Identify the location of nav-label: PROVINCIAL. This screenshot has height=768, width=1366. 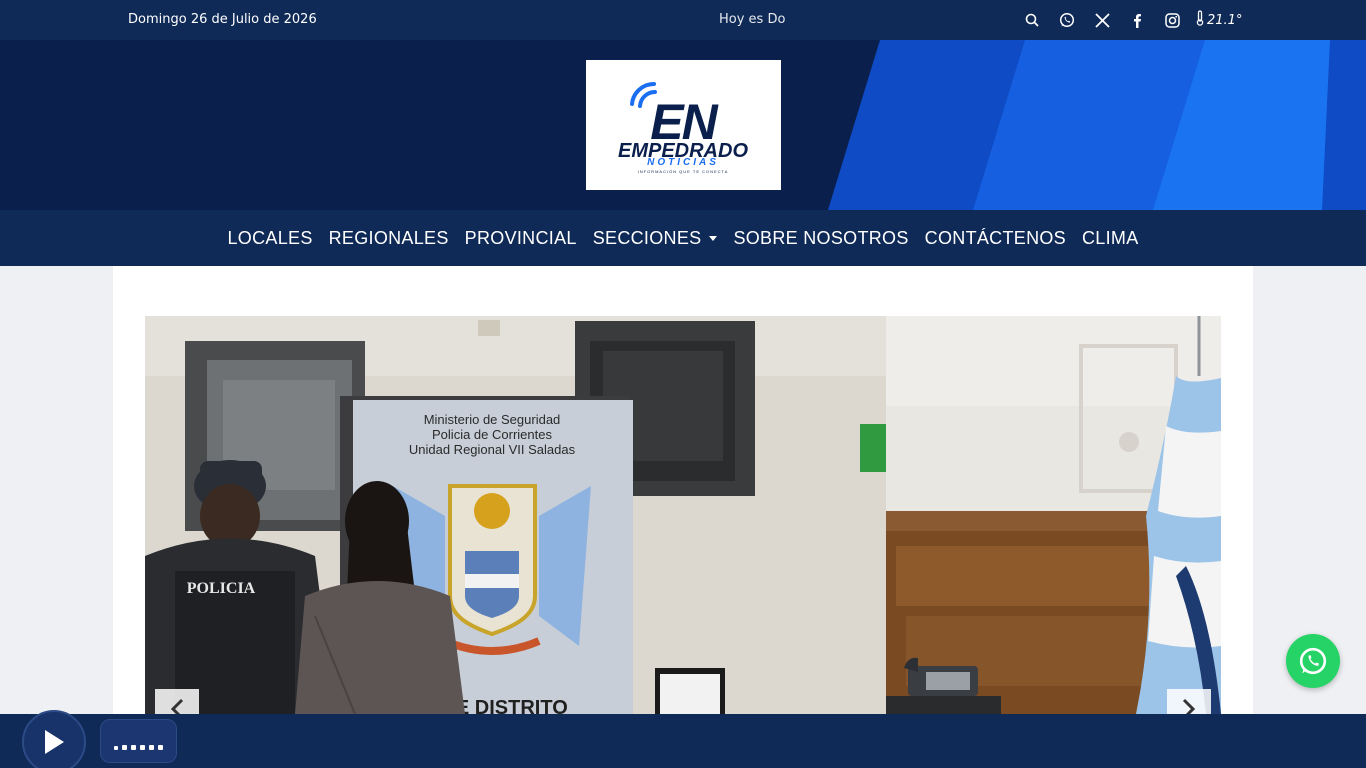
(520, 237).